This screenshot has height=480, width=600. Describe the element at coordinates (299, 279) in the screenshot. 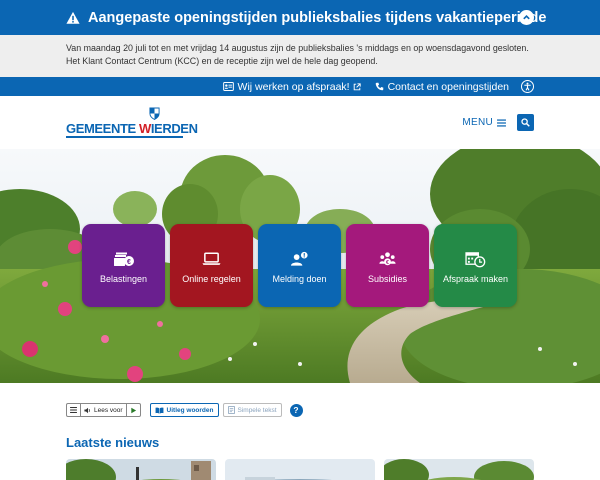

I see `tile-label: Melding doen` at that location.